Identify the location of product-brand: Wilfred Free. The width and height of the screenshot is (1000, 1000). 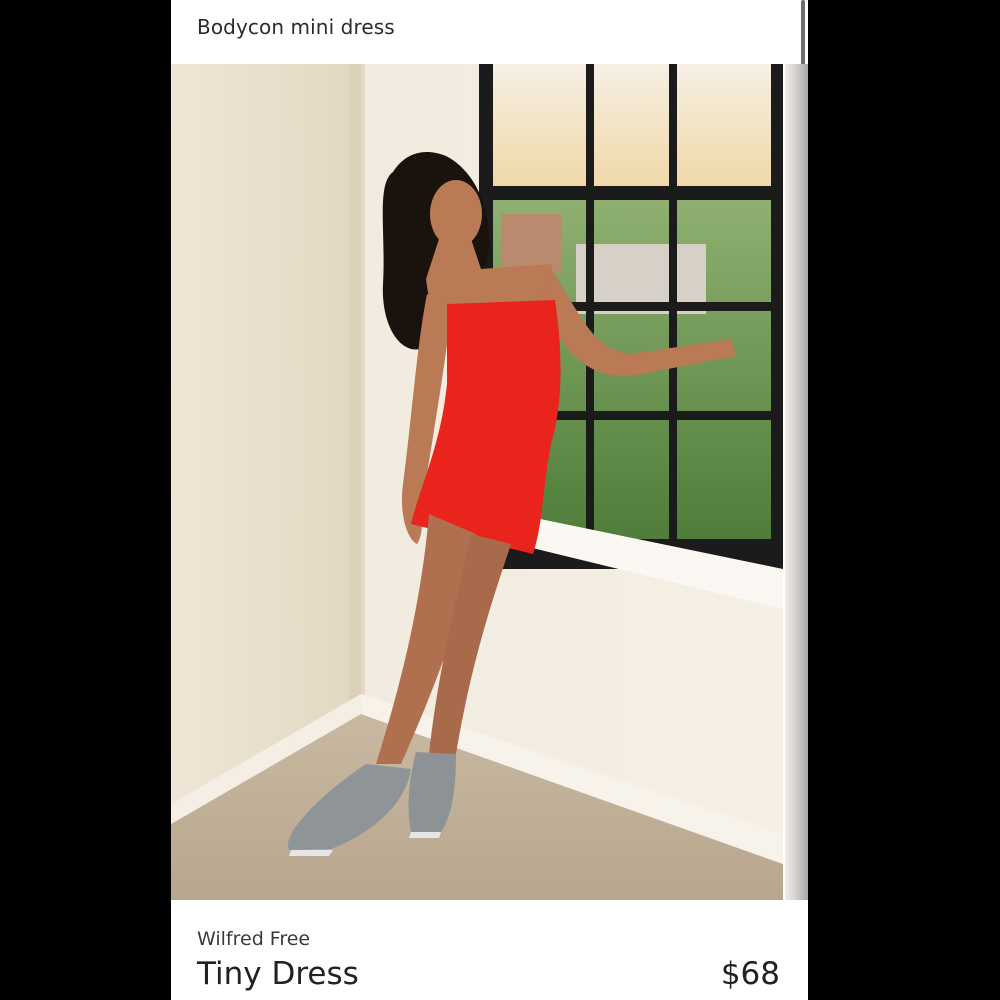
(254, 939).